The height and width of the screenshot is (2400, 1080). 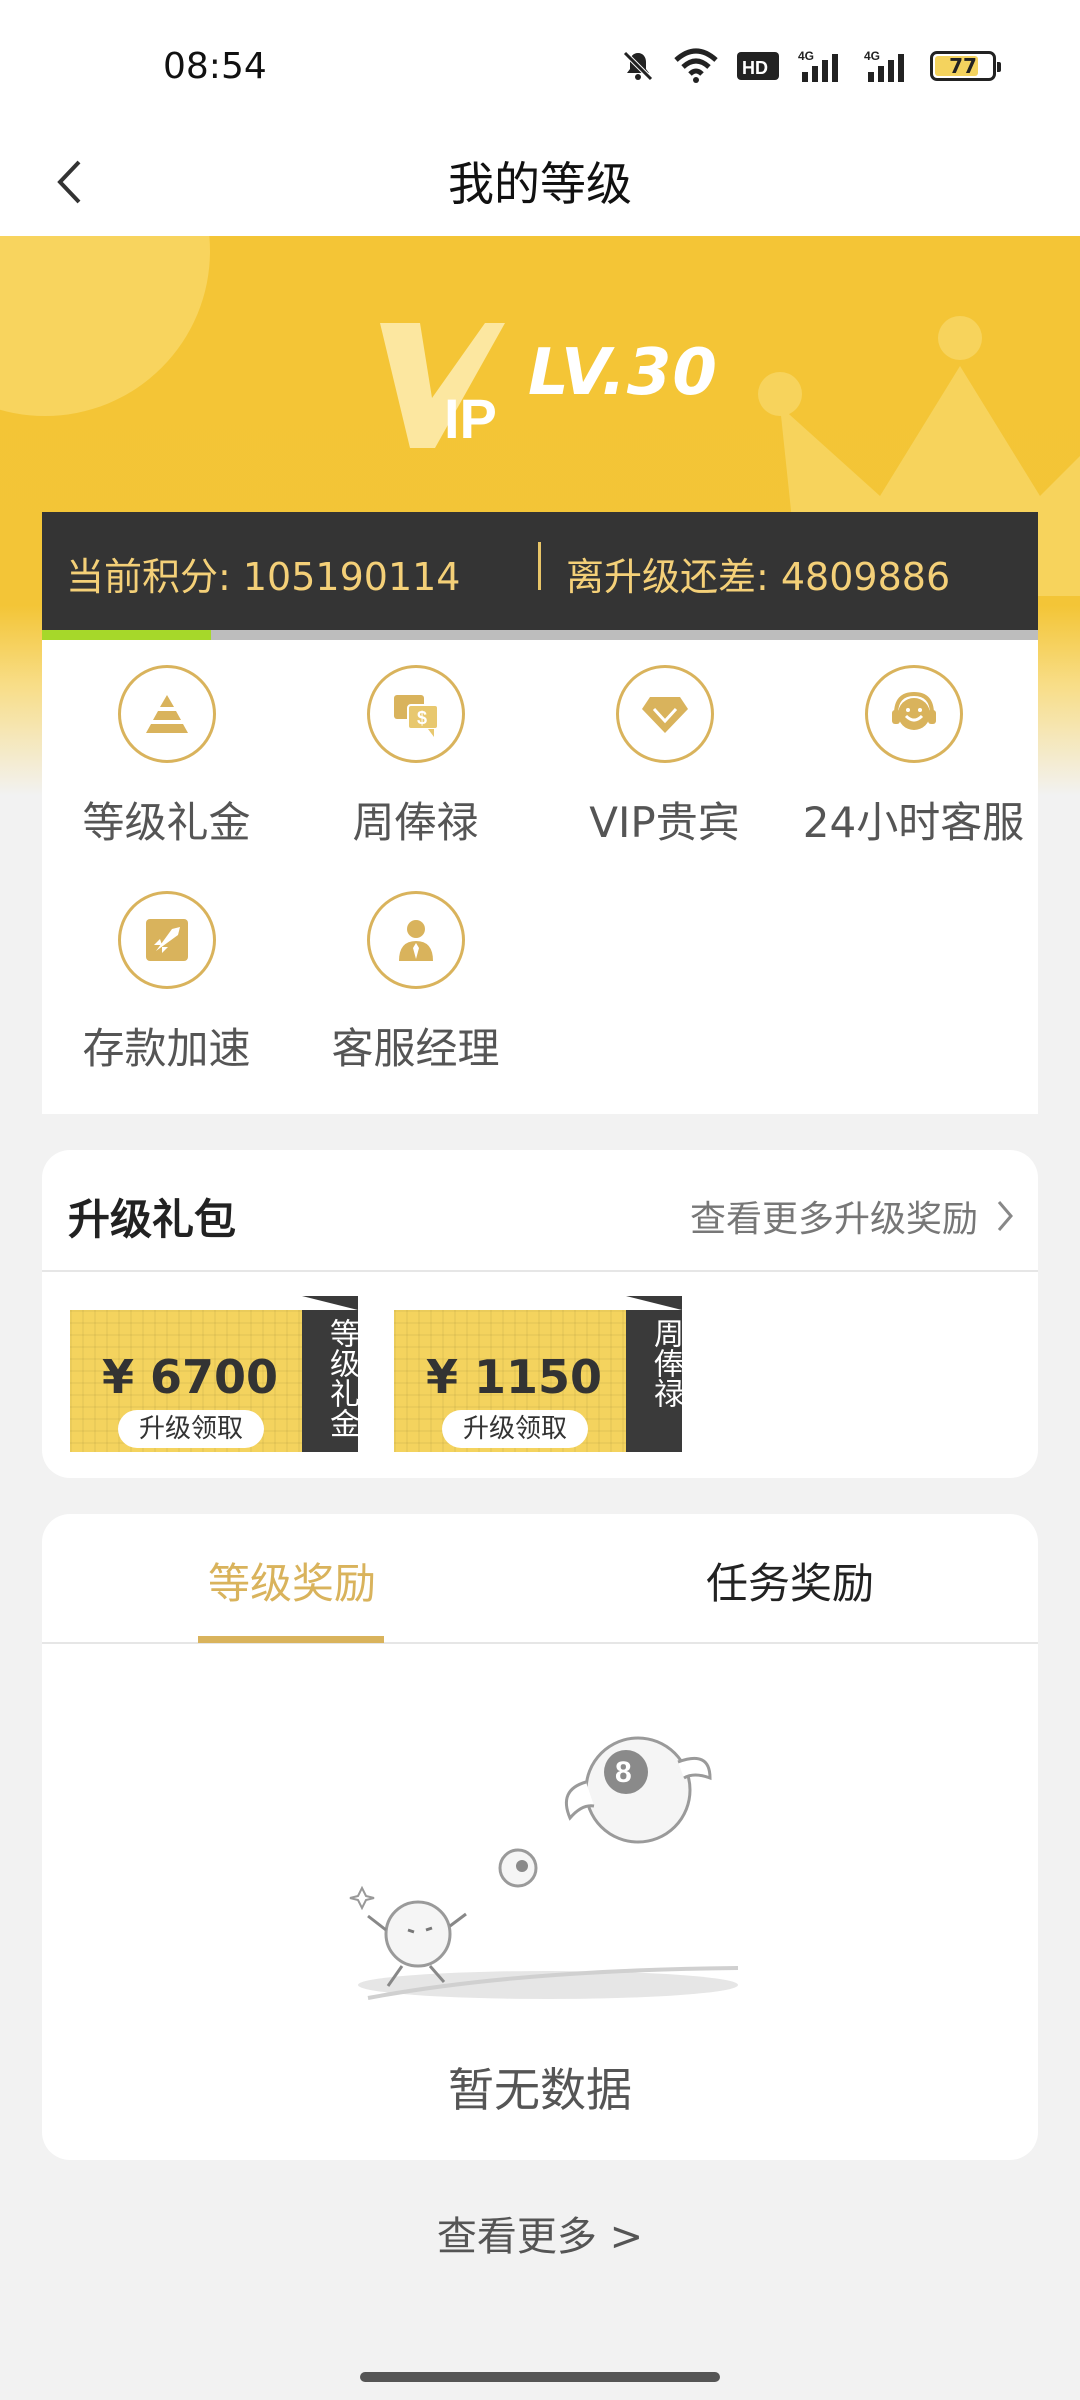 I want to click on privilege-label: 等级礼金, so click(x=166, y=822).